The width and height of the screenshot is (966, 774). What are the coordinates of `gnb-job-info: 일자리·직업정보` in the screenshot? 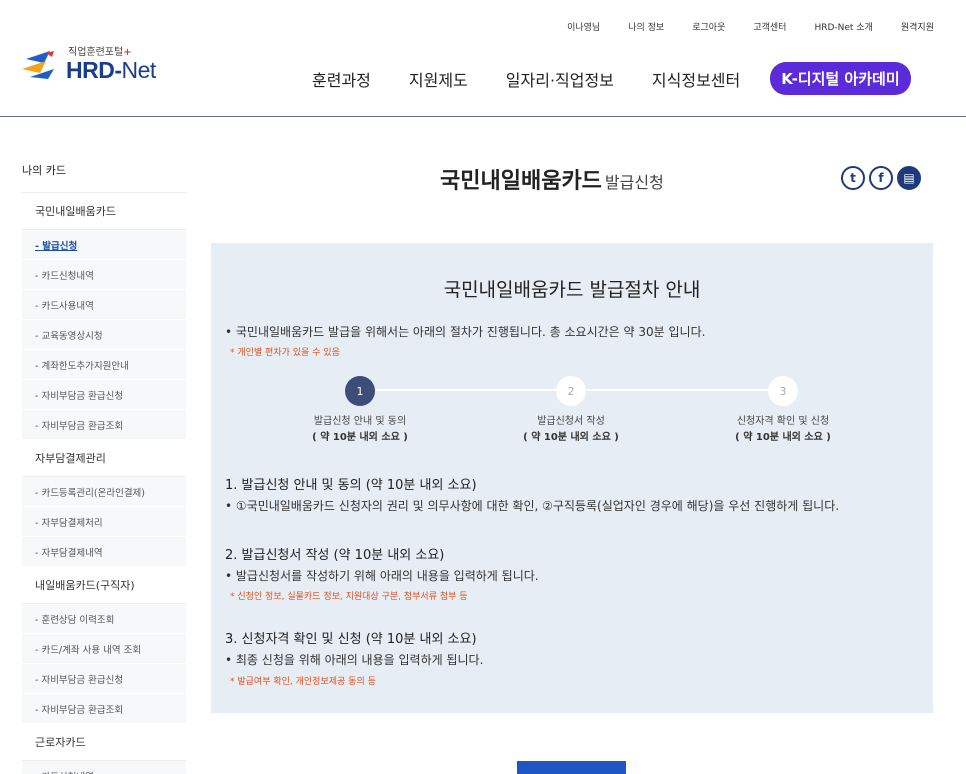 It's located at (560, 79).